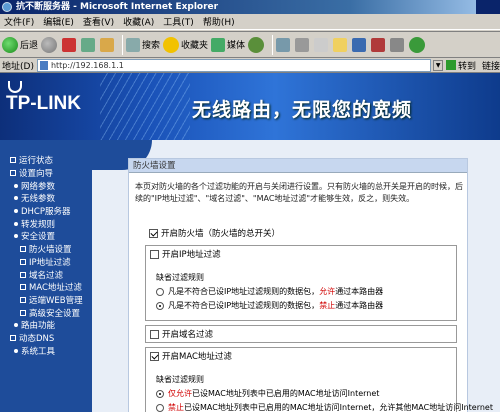 This screenshot has width=500, height=412. What do you see at coordinates (466, 66) in the screenshot?
I see `go-label: 转到` at bounding box center [466, 66].